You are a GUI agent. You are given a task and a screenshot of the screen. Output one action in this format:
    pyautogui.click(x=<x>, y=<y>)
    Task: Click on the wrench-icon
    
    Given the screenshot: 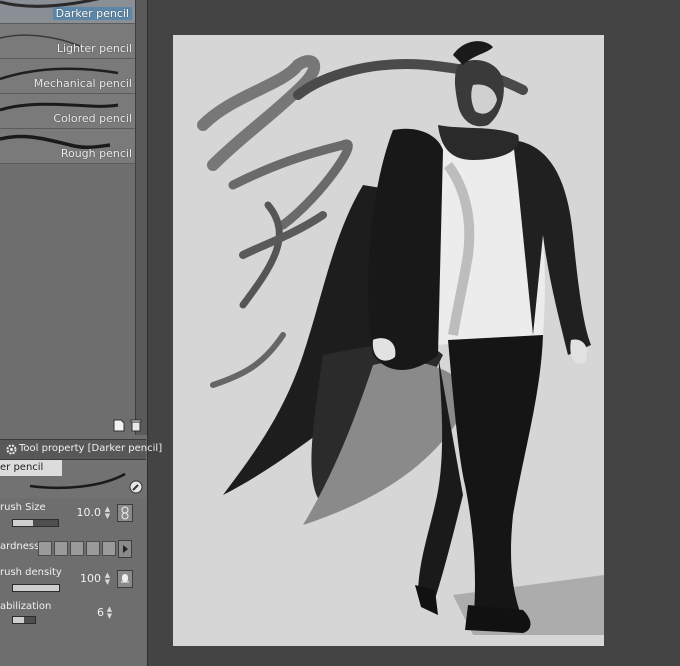 What is the action you would take?
    pyautogui.click(x=136, y=487)
    